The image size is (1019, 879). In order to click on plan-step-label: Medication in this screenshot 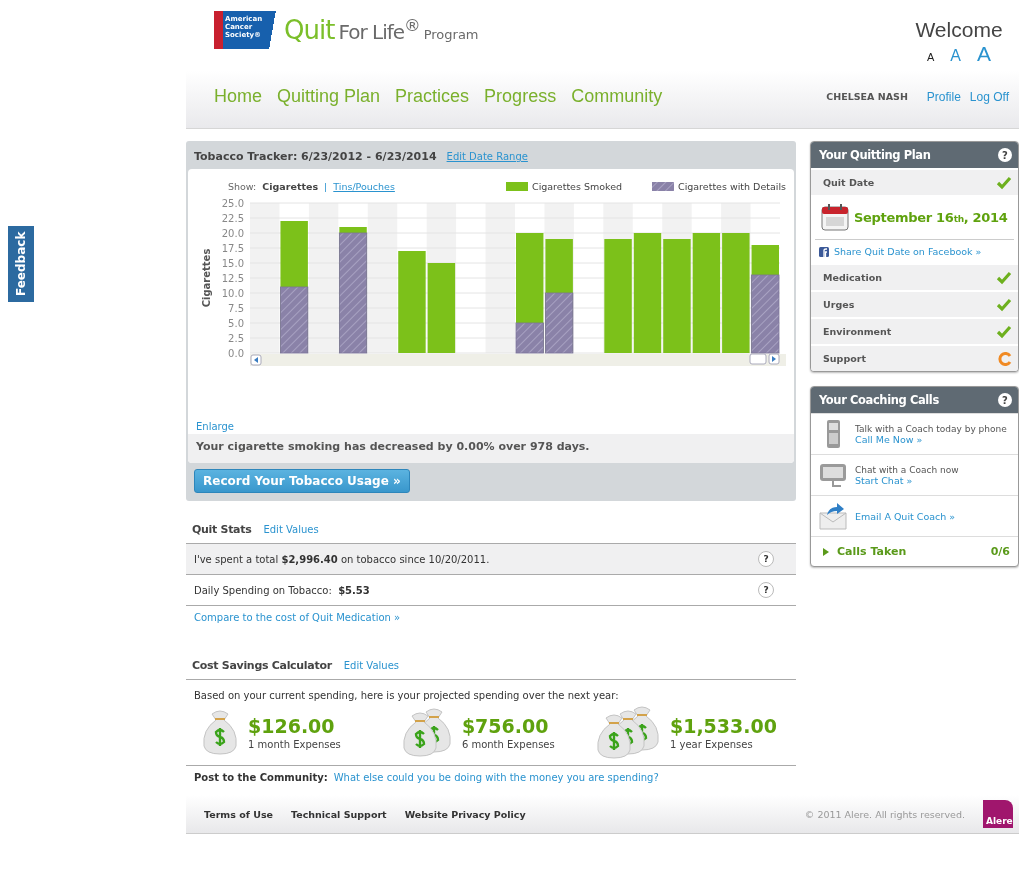, I will do `click(853, 277)`.